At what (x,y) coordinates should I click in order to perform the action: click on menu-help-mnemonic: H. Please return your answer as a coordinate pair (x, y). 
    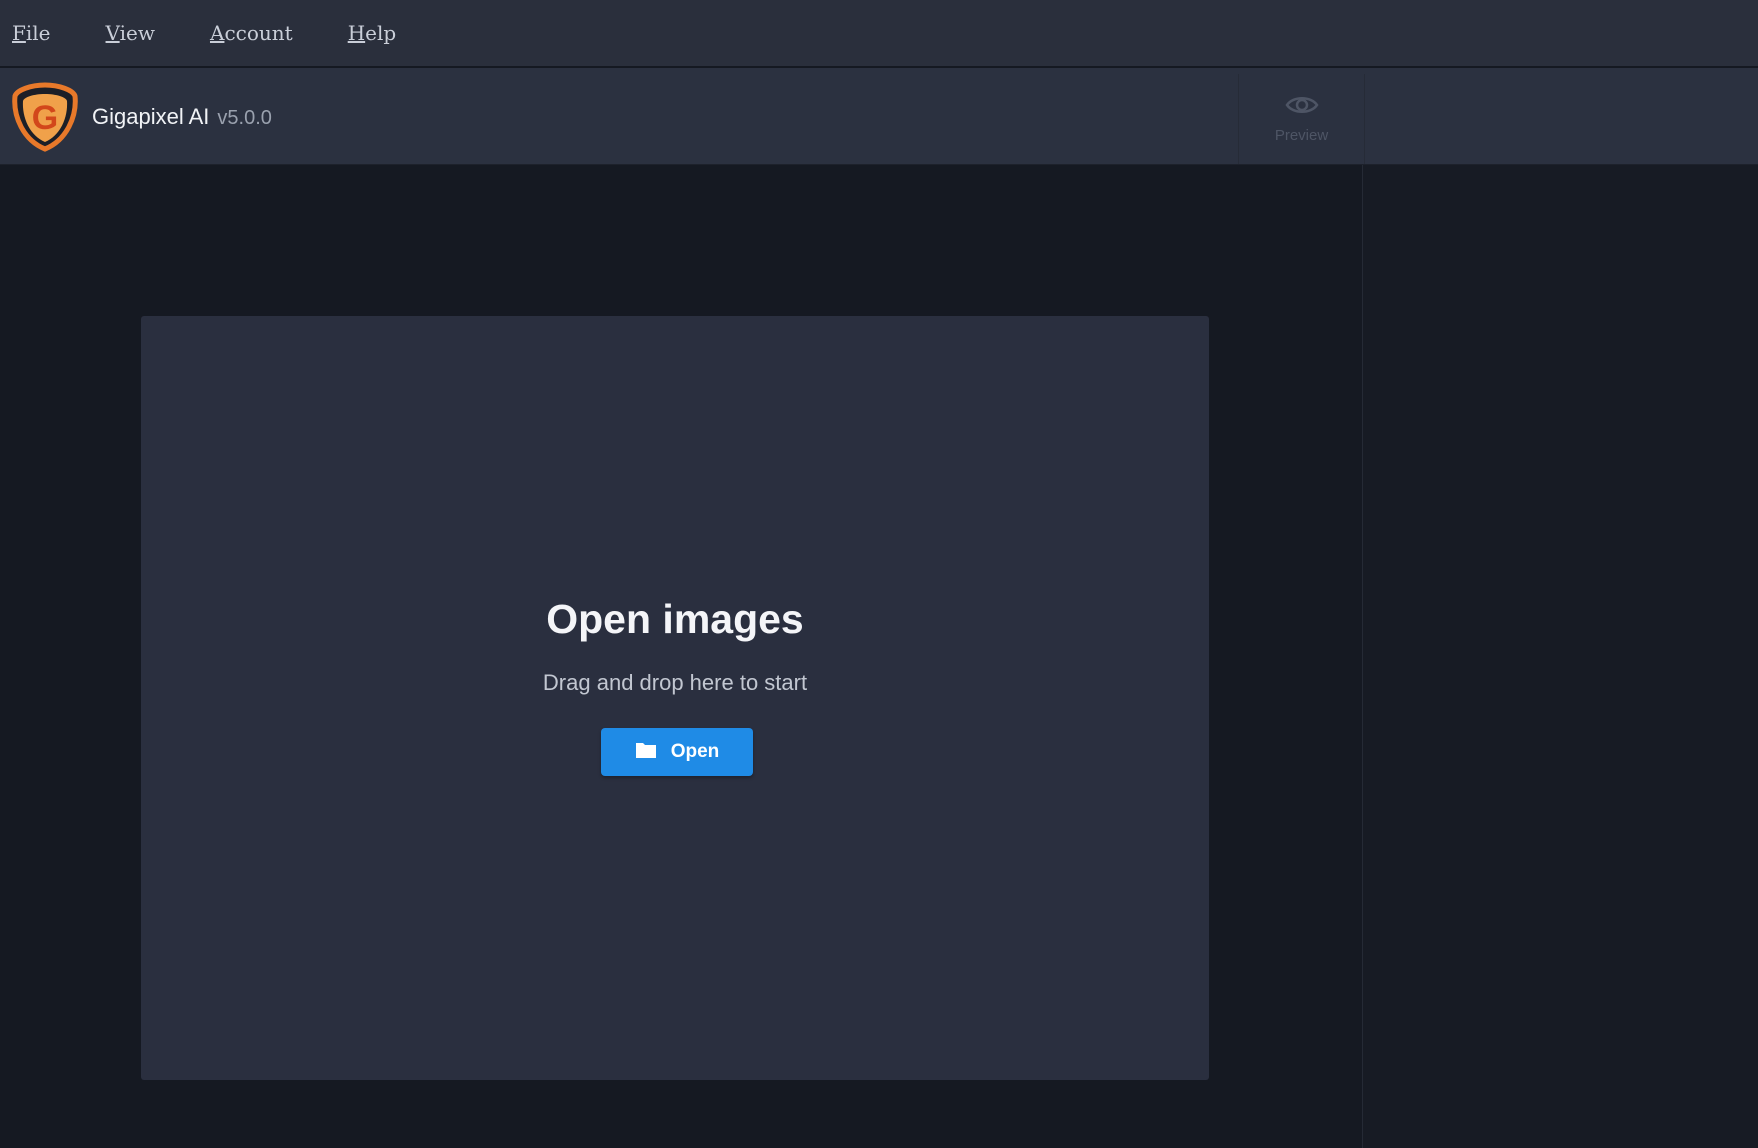
    Looking at the image, I should click on (356, 33).